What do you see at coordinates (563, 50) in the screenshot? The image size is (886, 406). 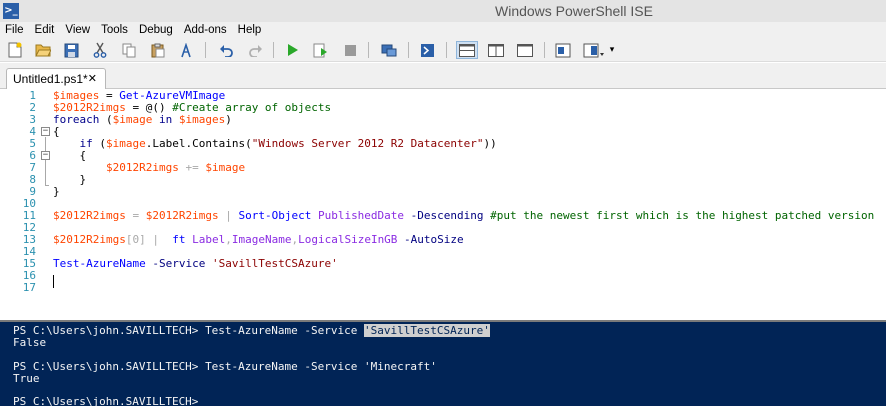 I see `commands-icon` at bounding box center [563, 50].